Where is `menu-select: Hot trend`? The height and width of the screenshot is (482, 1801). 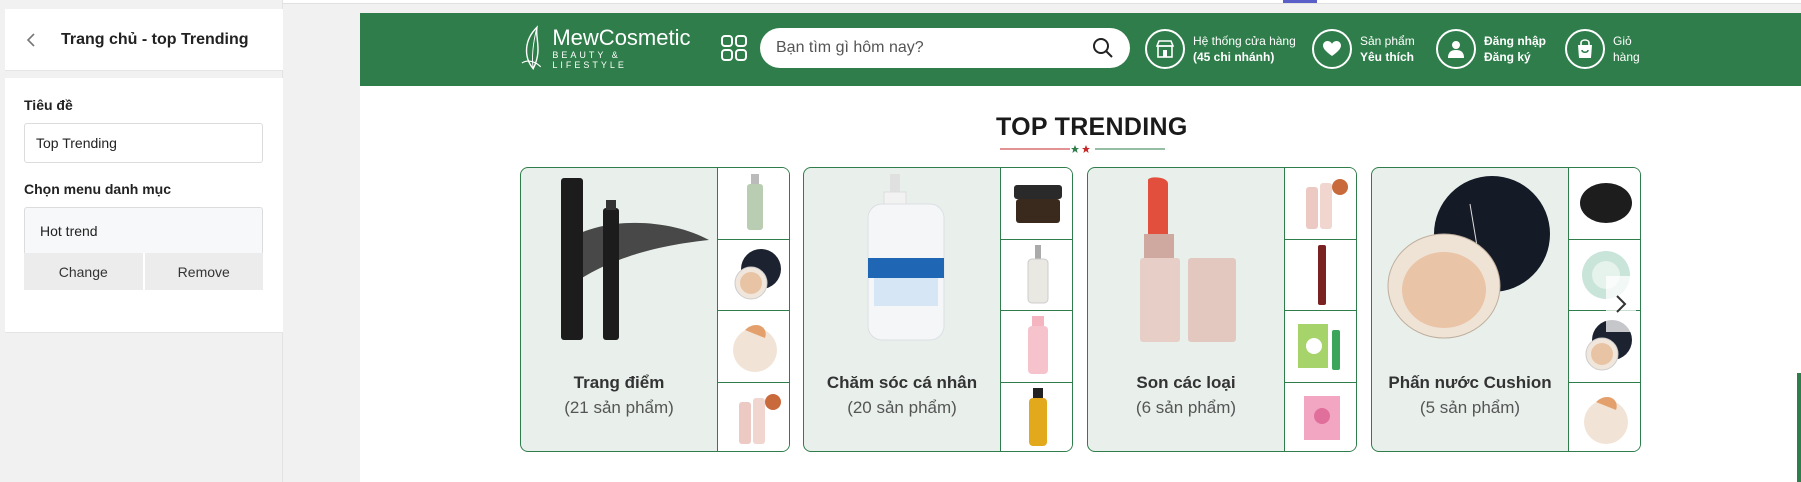
menu-select: Hot trend is located at coordinates (143, 230).